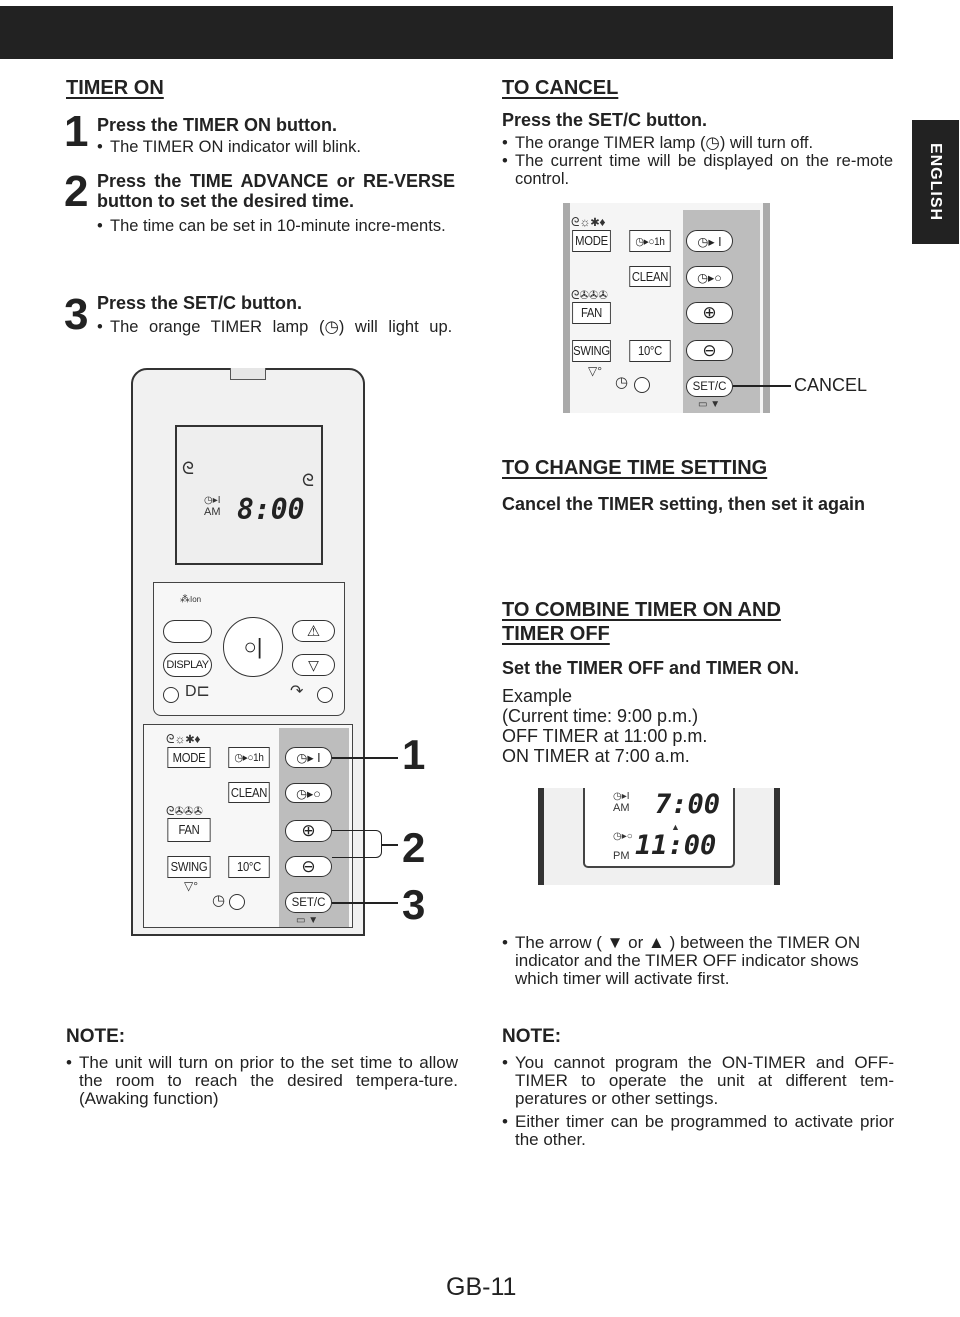  Describe the element at coordinates (76, 131) in the screenshot. I see `step-number: 1` at that location.